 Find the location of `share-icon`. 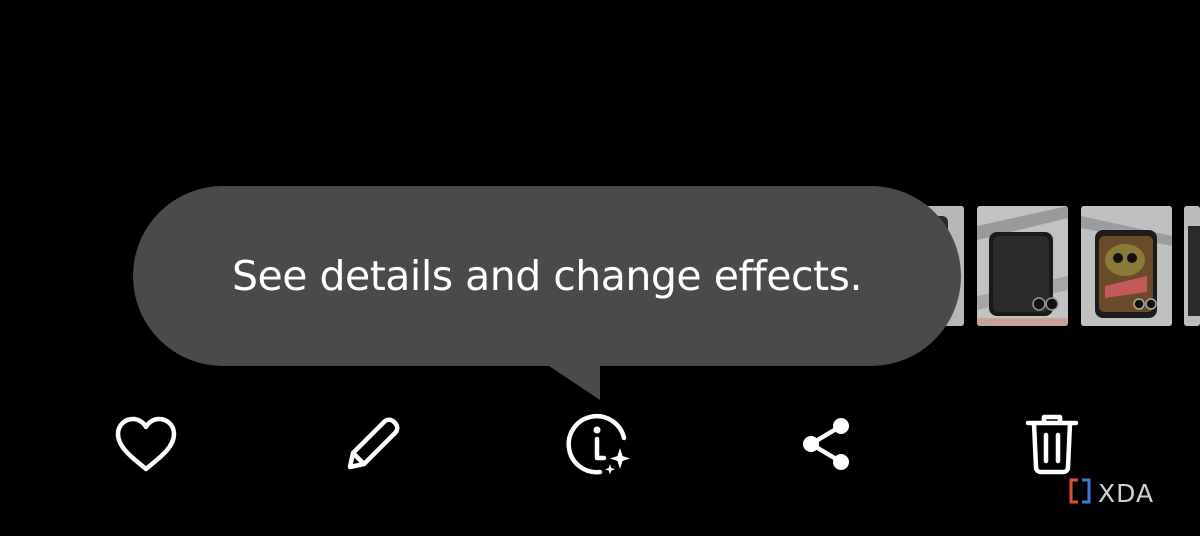

share-icon is located at coordinates (825, 446).